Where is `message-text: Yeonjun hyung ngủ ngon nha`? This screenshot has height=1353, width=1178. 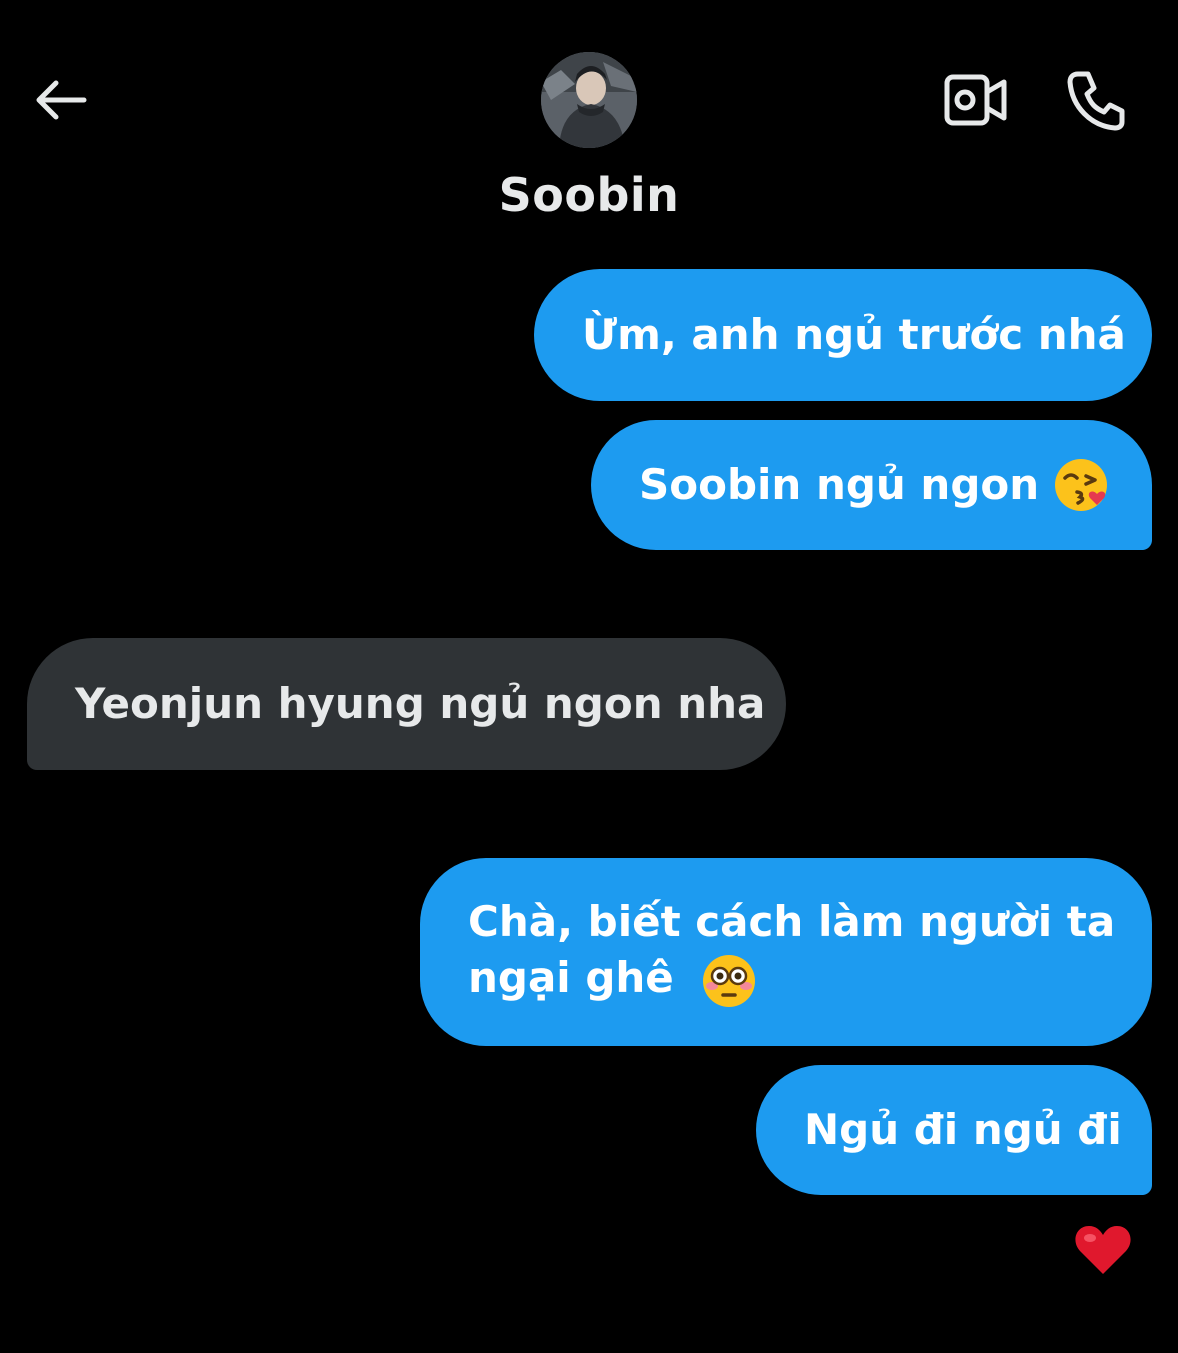
message-text: Yeonjun hyung ngủ ngon nha is located at coordinates (420, 703).